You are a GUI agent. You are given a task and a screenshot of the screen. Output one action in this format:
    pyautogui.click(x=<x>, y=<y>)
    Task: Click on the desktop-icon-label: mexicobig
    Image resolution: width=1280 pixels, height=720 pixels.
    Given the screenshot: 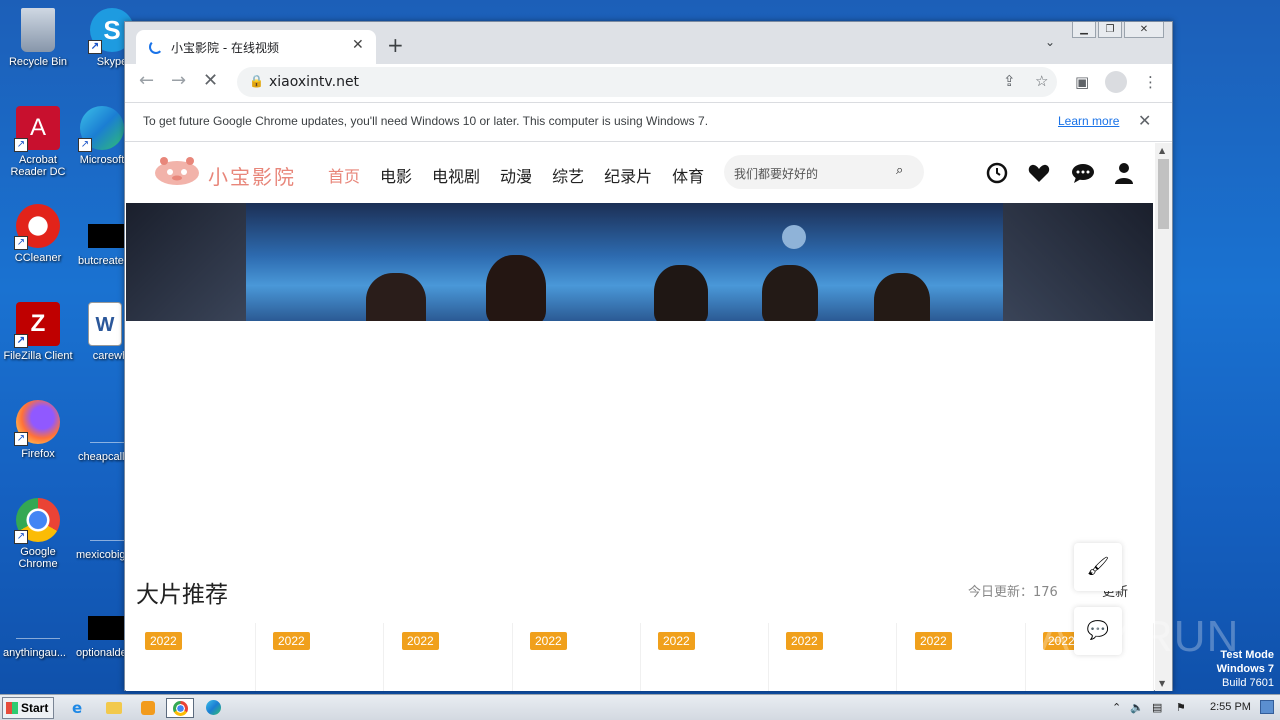 What is the action you would take?
    pyautogui.click(x=101, y=555)
    